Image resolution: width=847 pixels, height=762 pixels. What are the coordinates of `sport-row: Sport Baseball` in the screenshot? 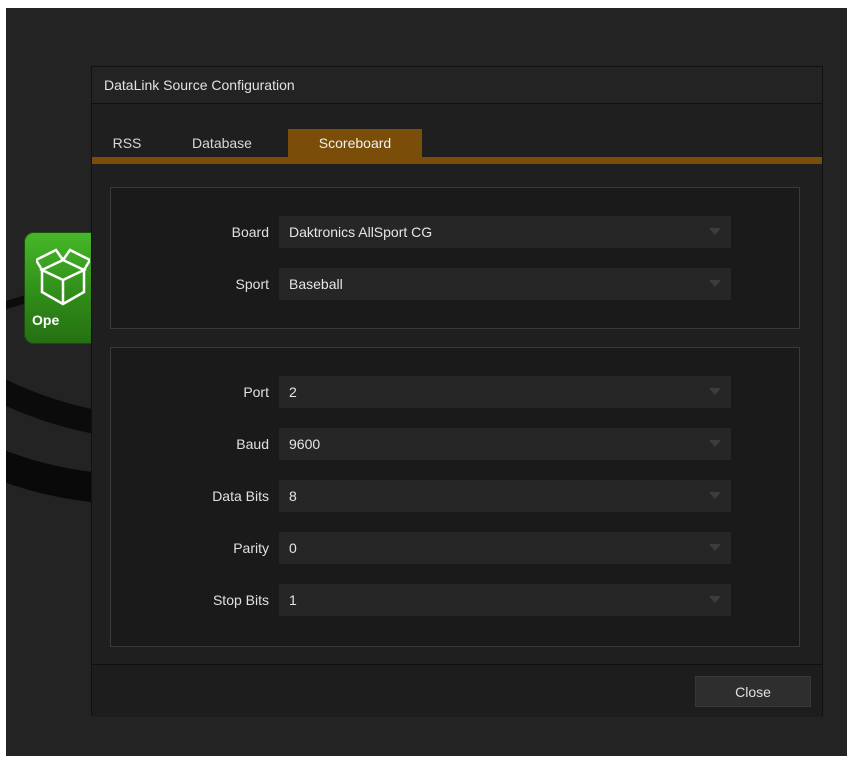 It's located at (455, 284).